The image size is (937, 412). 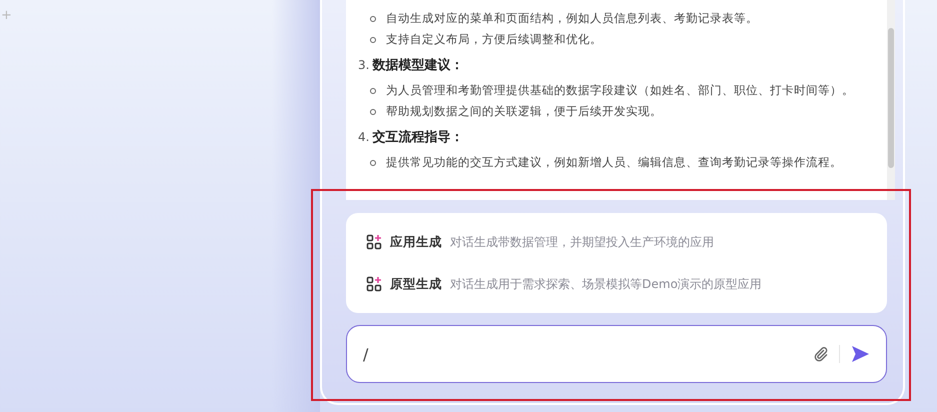 I want to click on section-heading: 数据模型建议：, so click(x=418, y=65).